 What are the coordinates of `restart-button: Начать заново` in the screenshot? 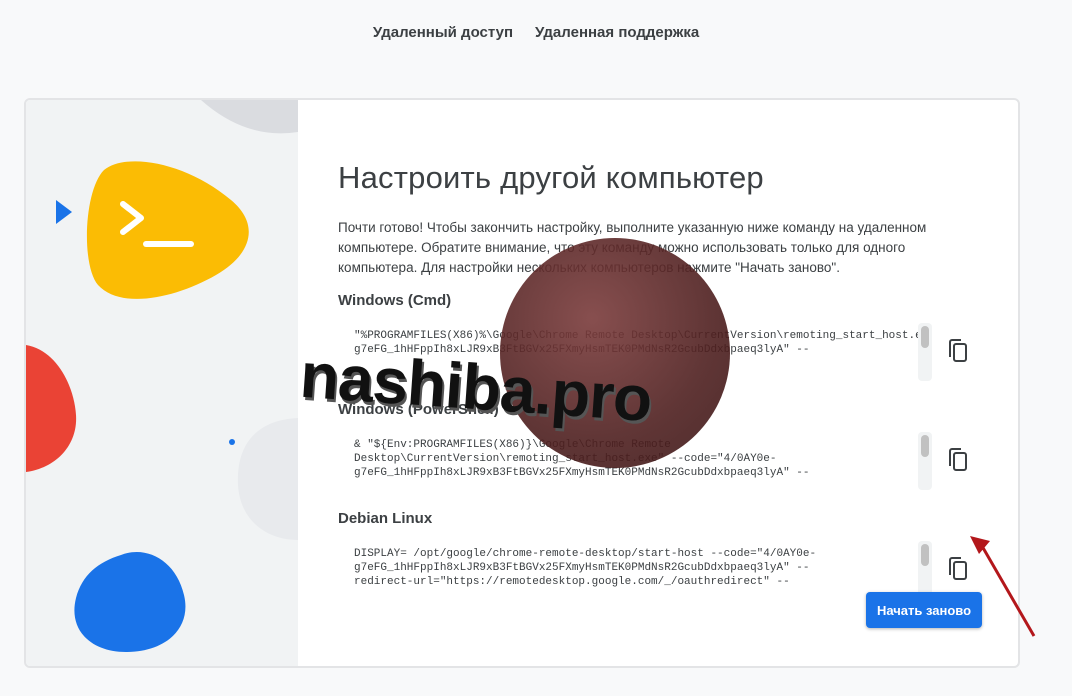 It's located at (924, 610).